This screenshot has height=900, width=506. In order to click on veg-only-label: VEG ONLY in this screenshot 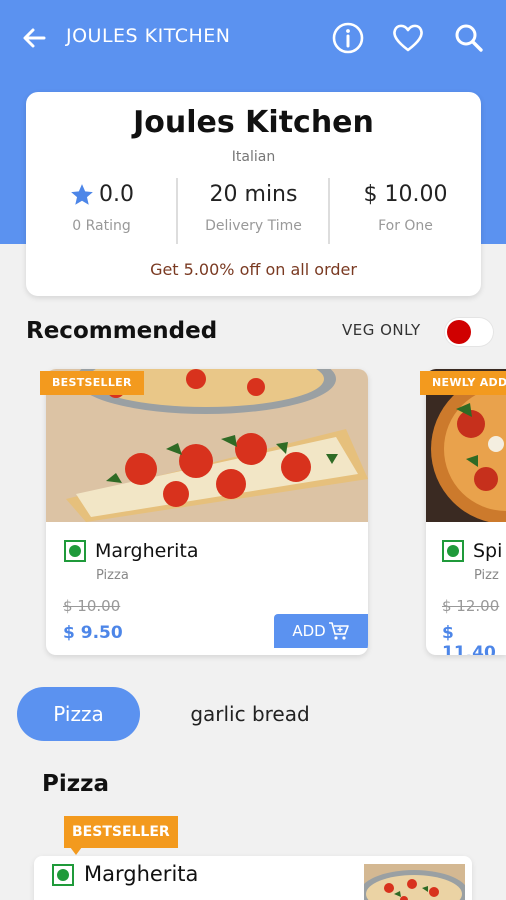, I will do `click(381, 330)`.